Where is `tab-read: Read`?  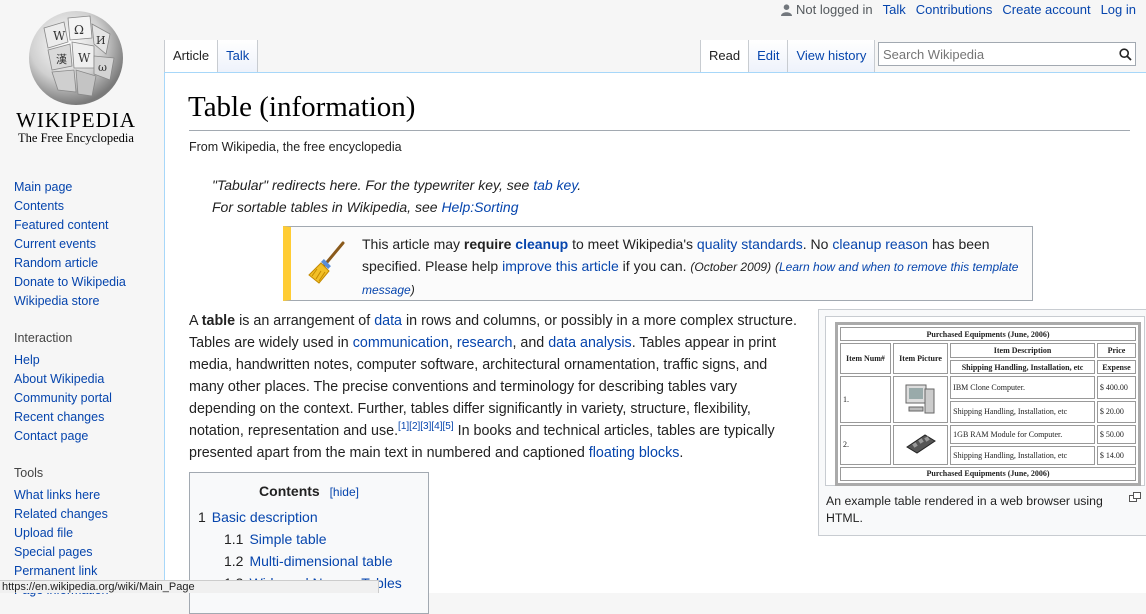 tab-read: Read is located at coordinates (725, 56).